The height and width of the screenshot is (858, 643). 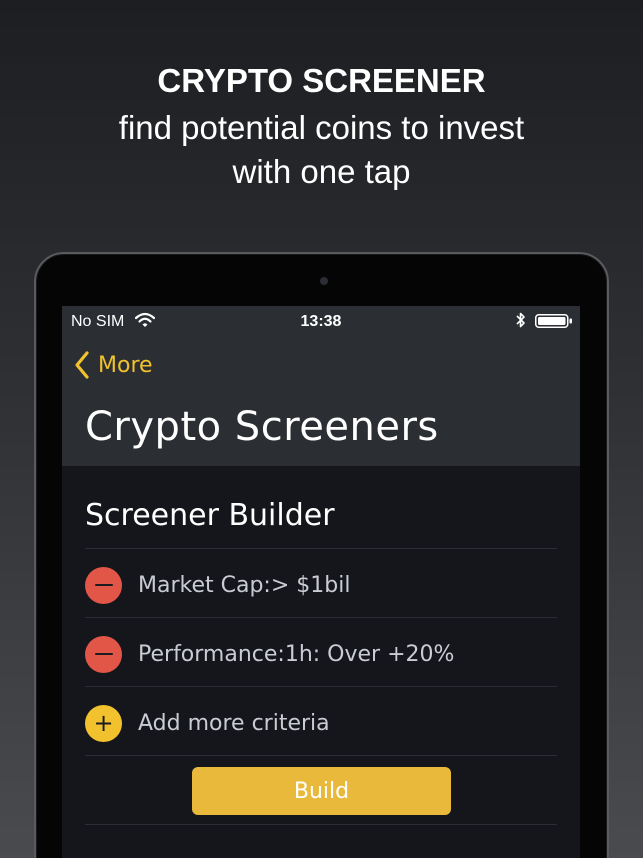 I want to click on back-button: More, so click(x=113, y=365).